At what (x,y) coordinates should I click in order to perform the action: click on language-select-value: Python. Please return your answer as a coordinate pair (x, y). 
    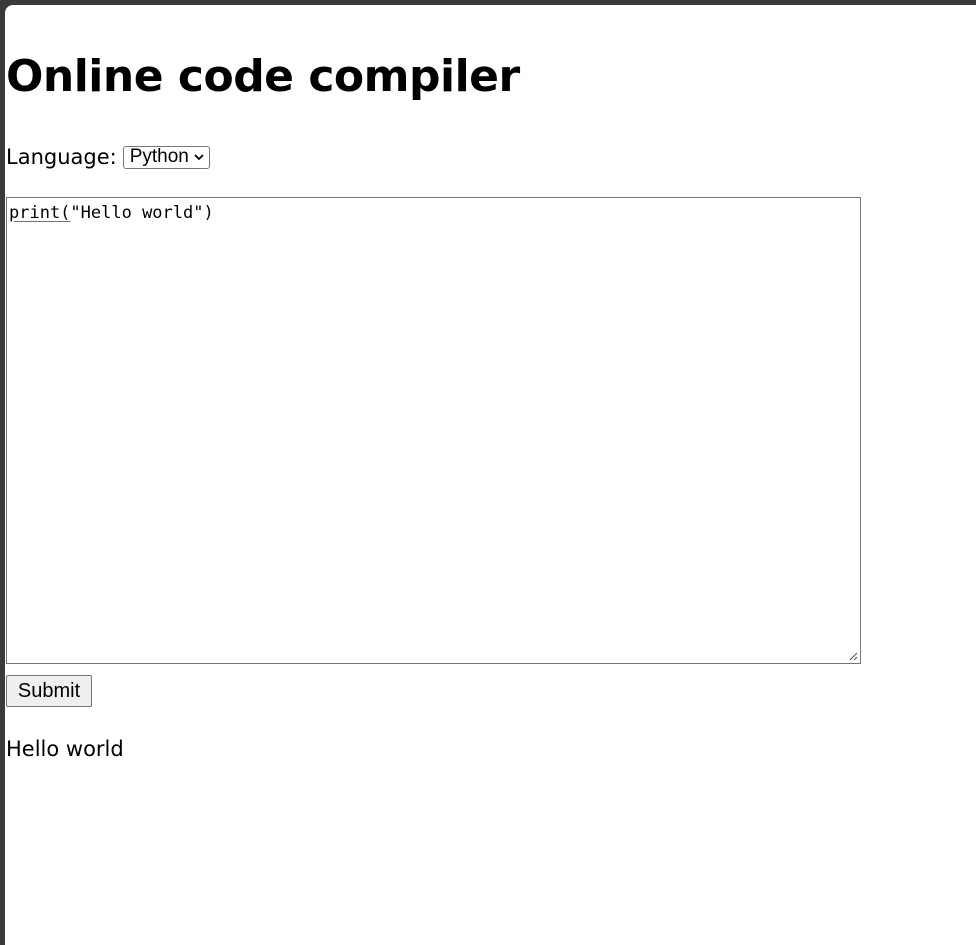
    Looking at the image, I should click on (159, 156).